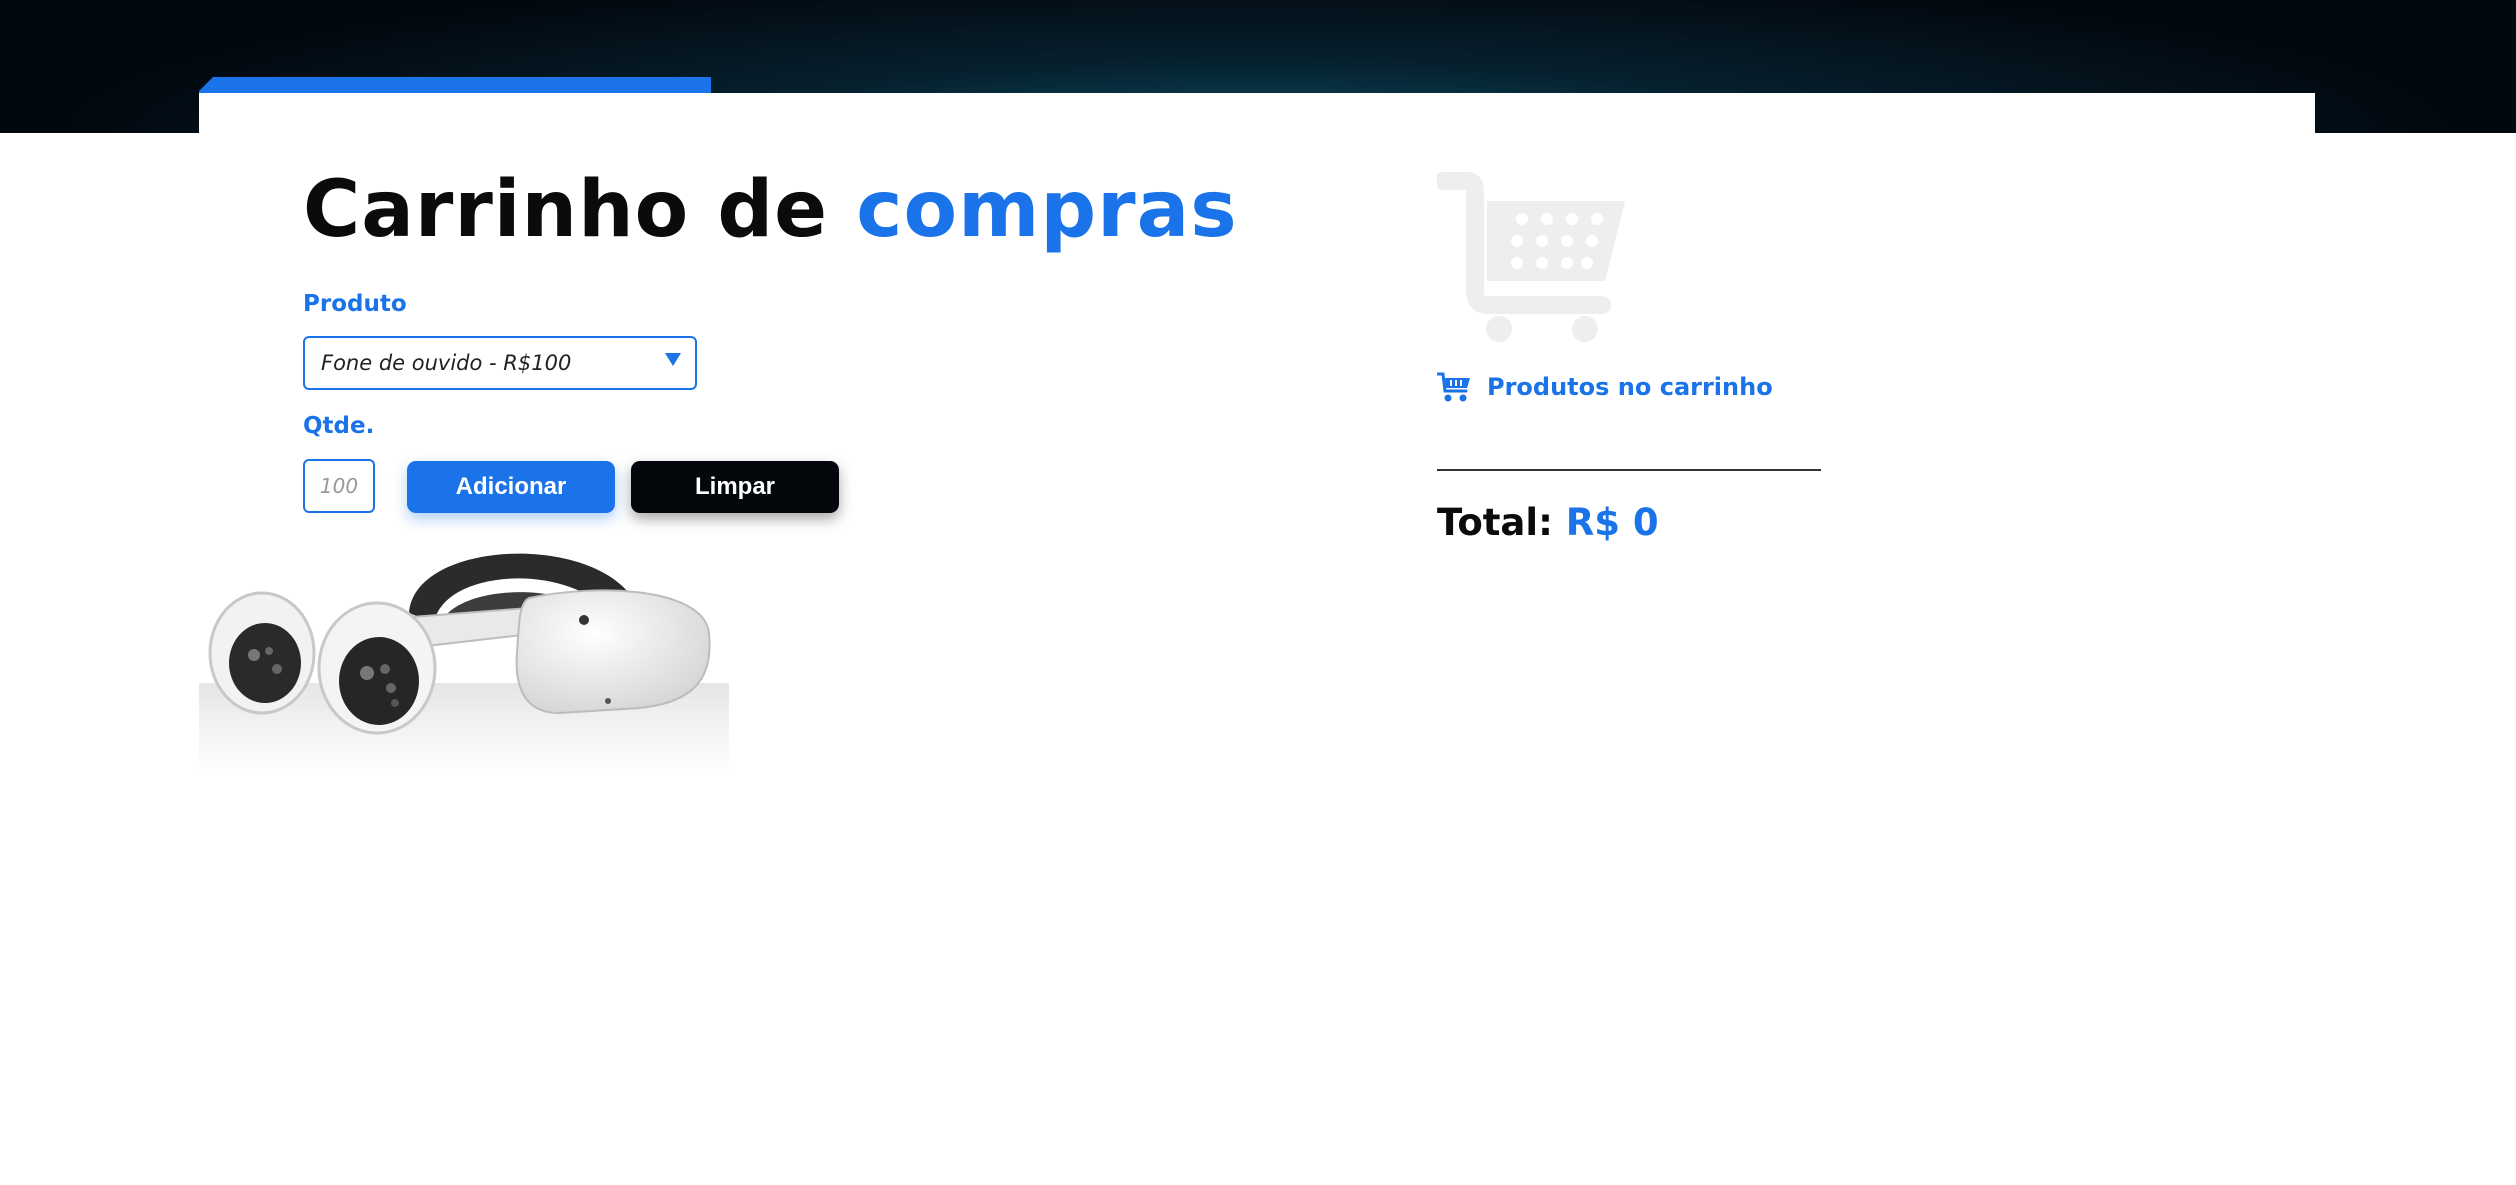  I want to click on quantity-placeholder: 100, so click(339, 486).